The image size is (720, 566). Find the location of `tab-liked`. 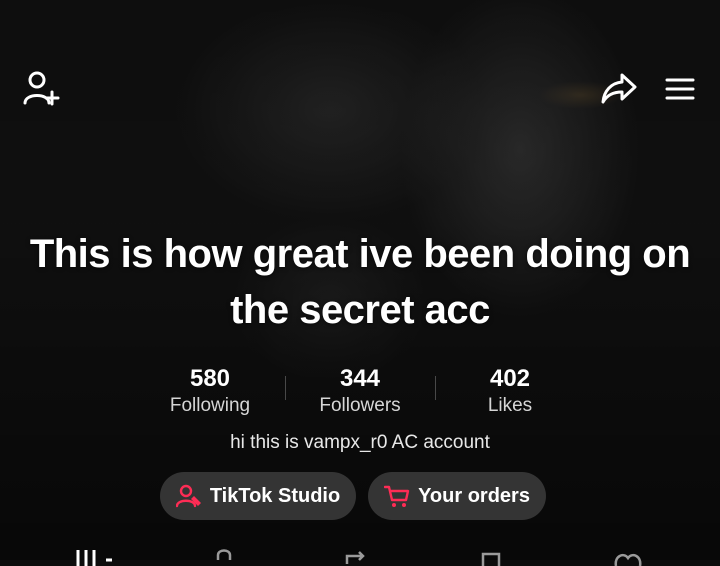

tab-liked is located at coordinates (628, 556).